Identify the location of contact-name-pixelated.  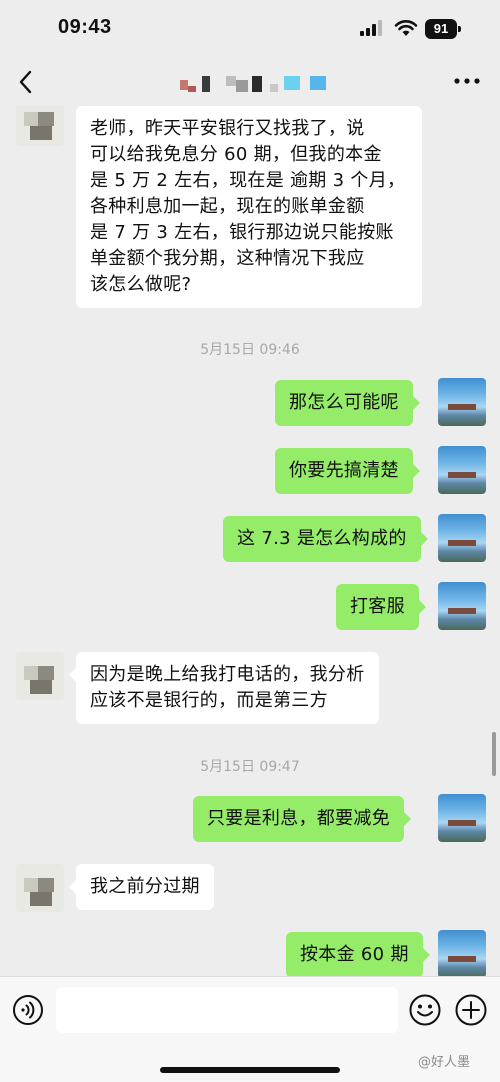
(257, 85).